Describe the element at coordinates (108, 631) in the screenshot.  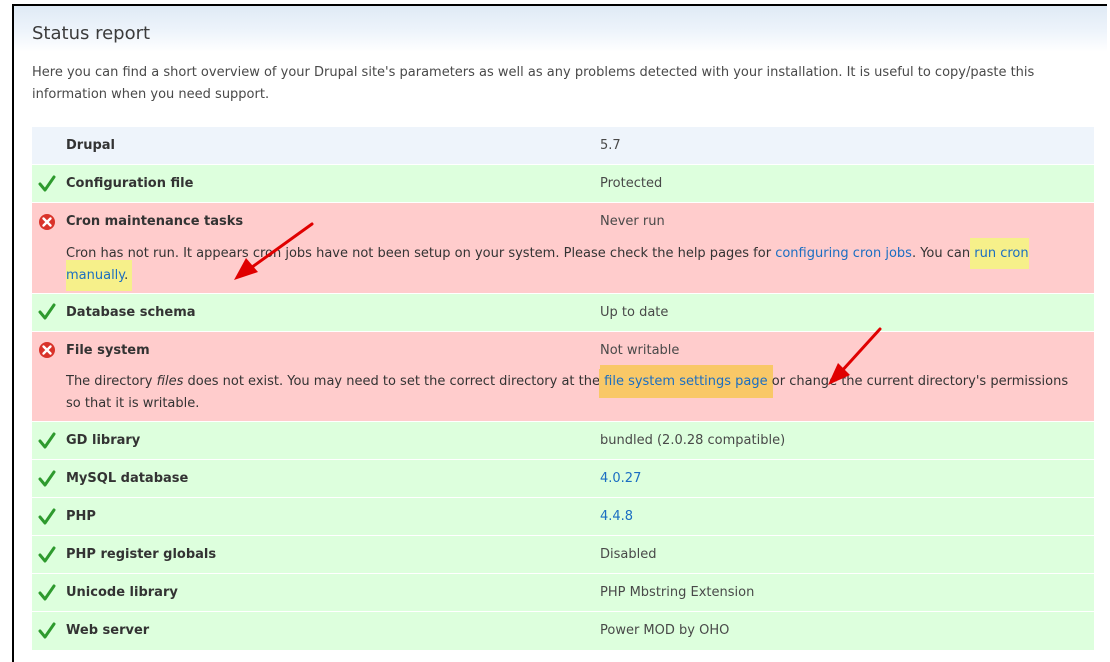
I see `row-label: Web server` at that location.